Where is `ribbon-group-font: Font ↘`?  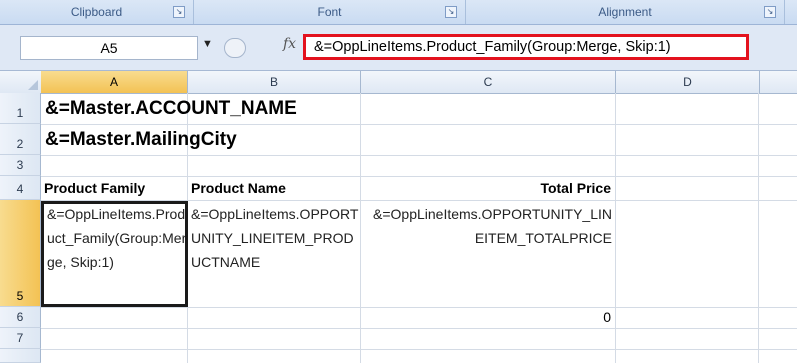
ribbon-group-font: Font ↘ is located at coordinates (330, 12).